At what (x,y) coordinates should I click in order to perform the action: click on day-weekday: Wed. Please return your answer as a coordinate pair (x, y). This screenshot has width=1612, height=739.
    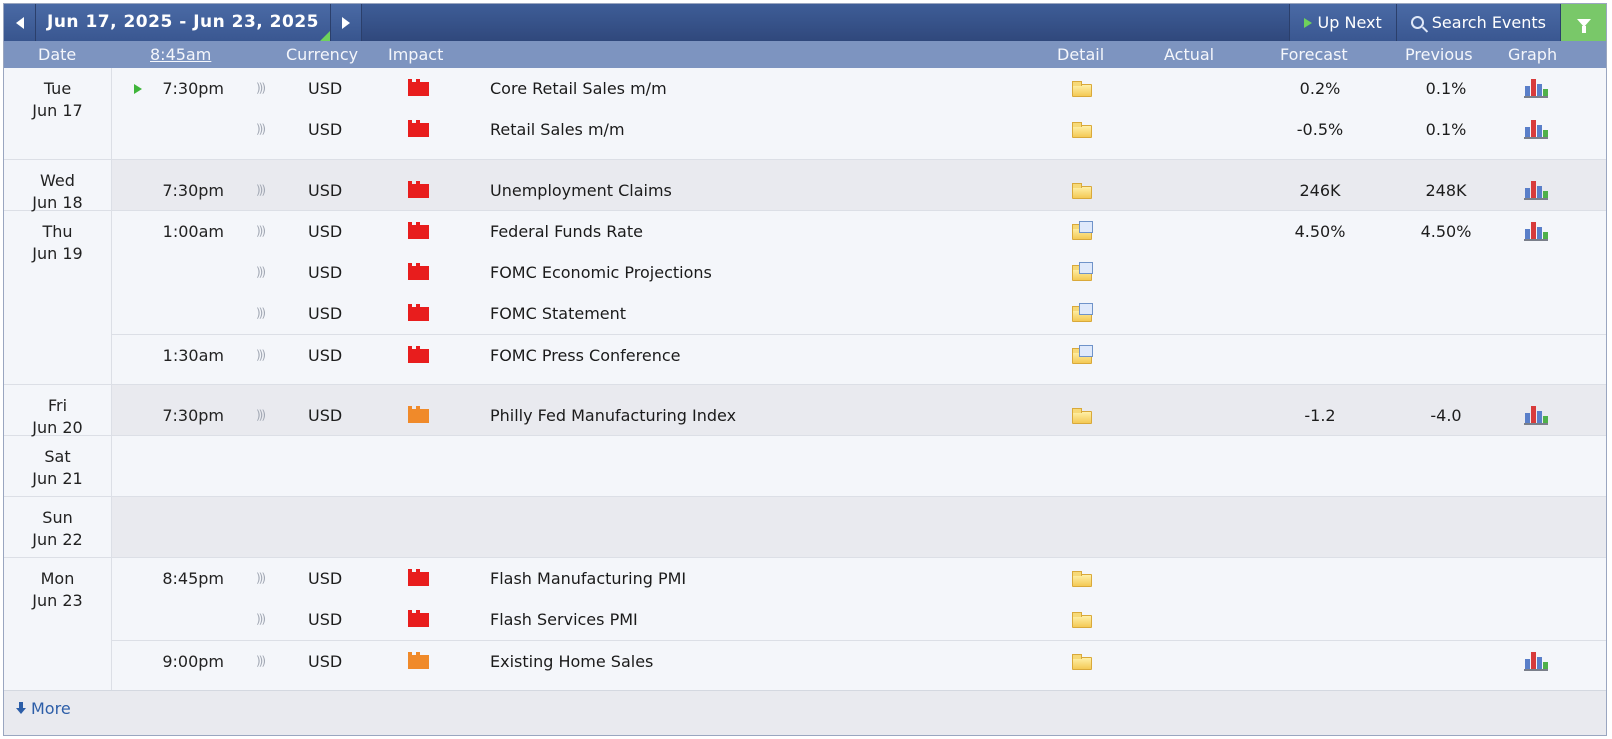
    Looking at the image, I should click on (57, 180).